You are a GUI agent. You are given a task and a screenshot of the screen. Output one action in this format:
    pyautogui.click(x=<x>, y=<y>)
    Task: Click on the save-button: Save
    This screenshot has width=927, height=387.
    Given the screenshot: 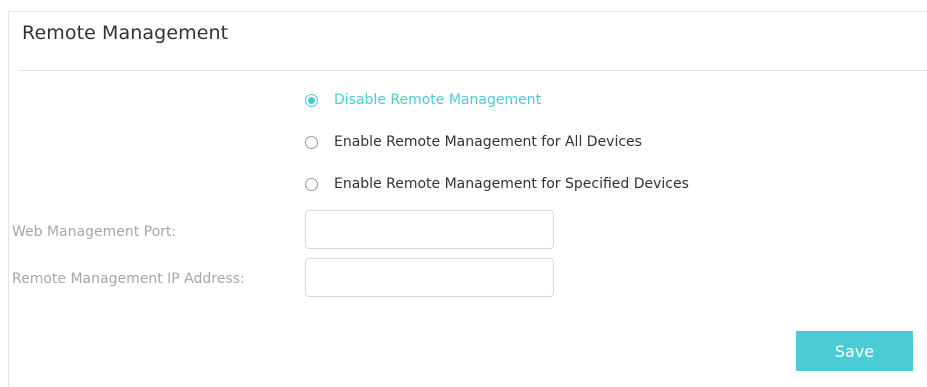 What is the action you would take?
    pyautogui.click(x=854, y=351)
    